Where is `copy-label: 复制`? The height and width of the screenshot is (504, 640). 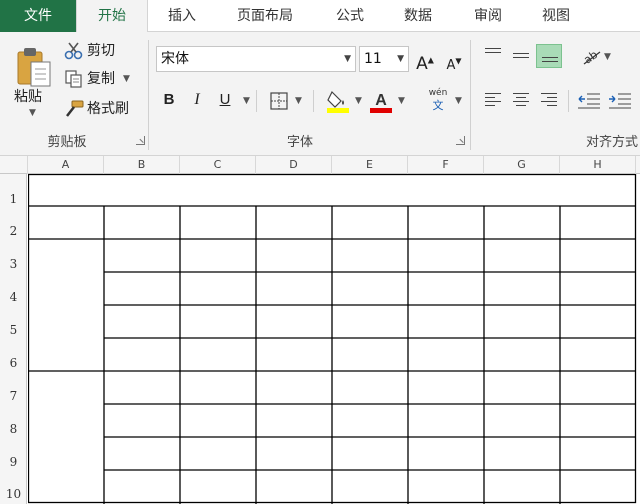
copy-label: 复制 is located at coordinates (101, 79).